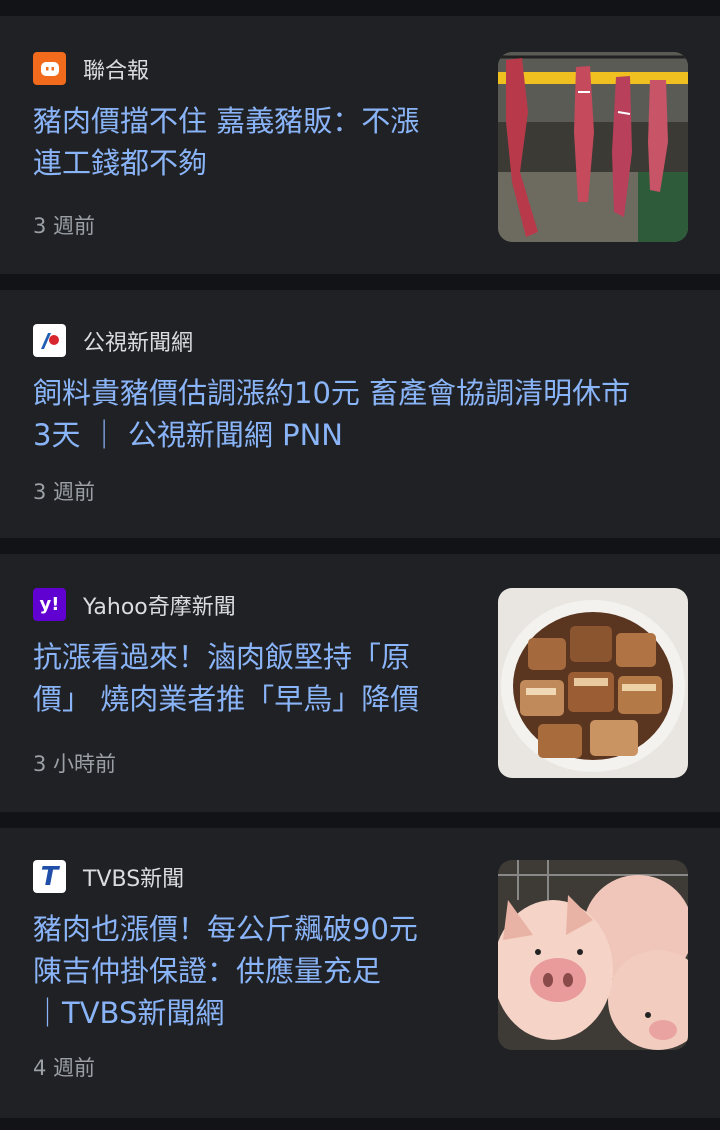  What do you see at coordinates (120, 163) in the screenshot?
I see `headline-line: 連工錢都不夠` at bounding box center [120, 163].